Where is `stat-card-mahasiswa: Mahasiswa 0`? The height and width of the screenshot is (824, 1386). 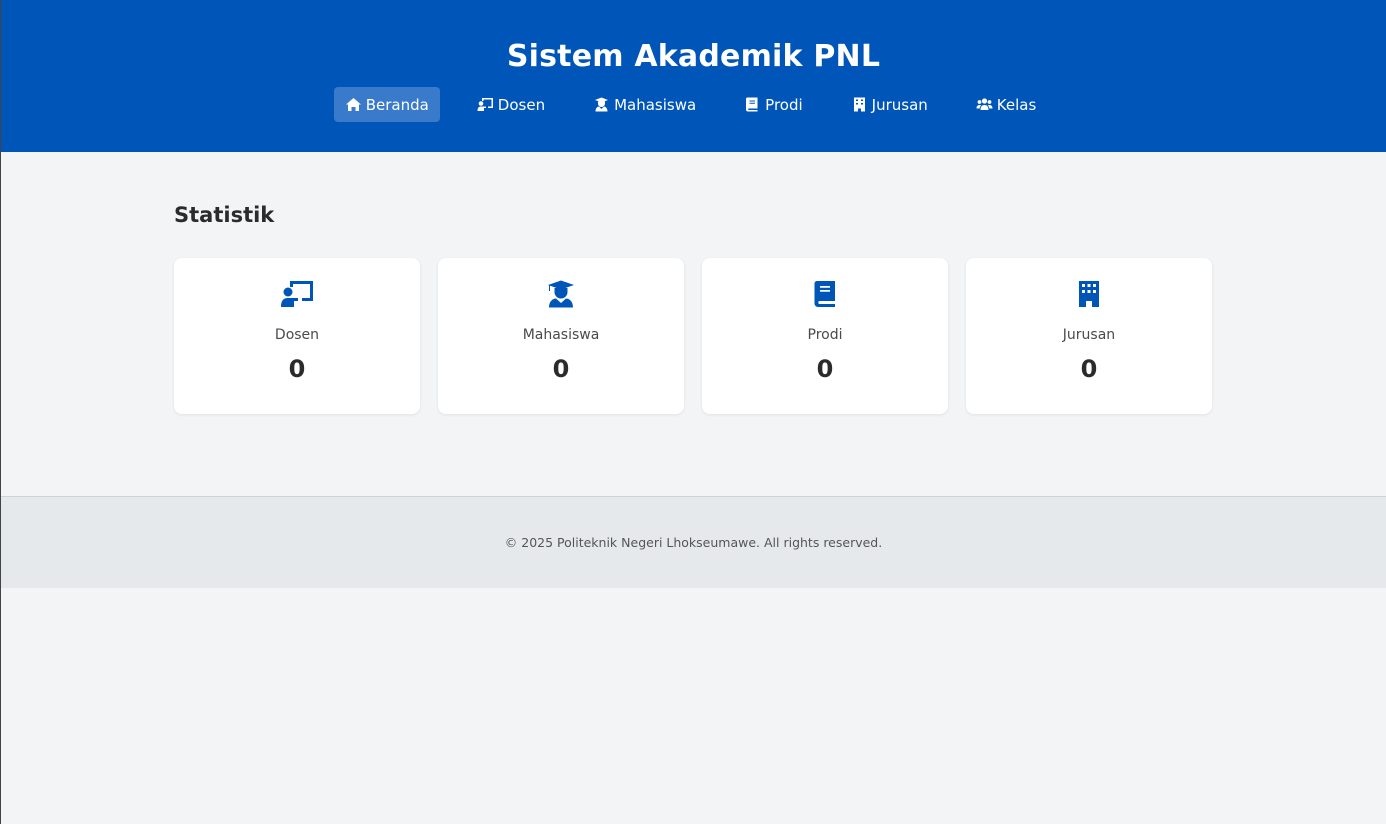
stat-card-mahasiswa: Mahasiswa 0 is located at coordinates (561, 336).